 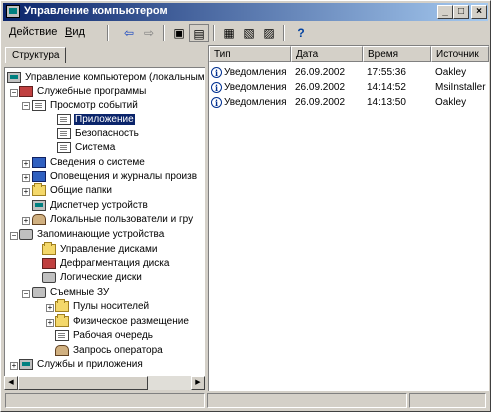 I want to click on system-info-icon, so click(x=39, y=162).